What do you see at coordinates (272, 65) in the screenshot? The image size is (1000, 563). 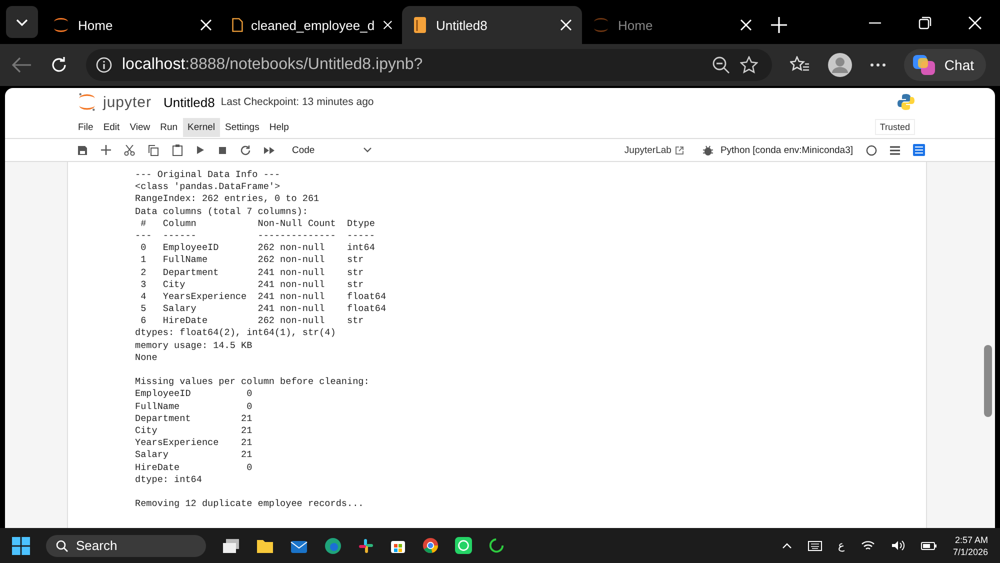 I see `url-text: localhost:8888/notebooks/Untitled8.ipynb?` at bounding box center [272, 65].